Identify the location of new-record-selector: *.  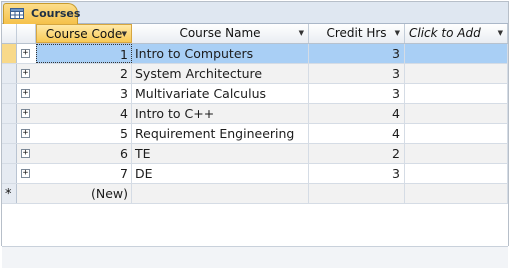
(9, 193).